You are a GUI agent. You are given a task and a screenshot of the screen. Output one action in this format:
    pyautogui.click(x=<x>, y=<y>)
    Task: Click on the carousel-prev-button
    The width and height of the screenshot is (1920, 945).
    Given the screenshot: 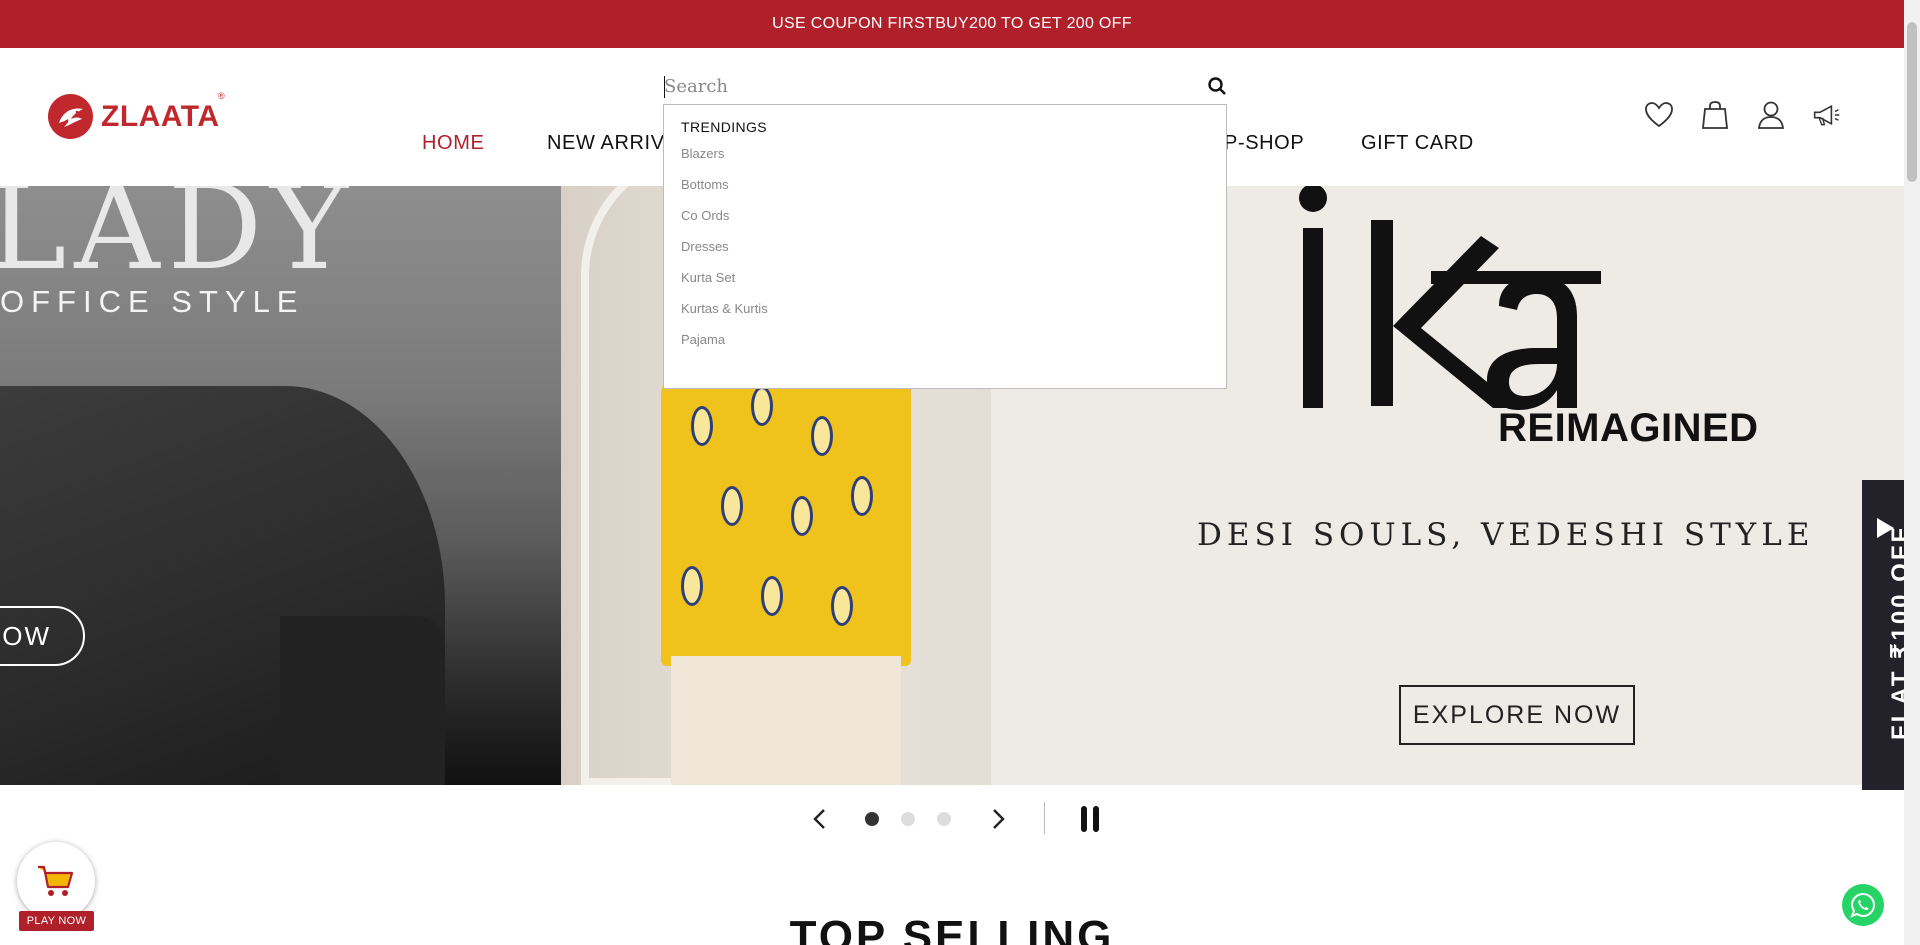 What is the action you would take?
    pyautogui.click(x=820, y=819)
    